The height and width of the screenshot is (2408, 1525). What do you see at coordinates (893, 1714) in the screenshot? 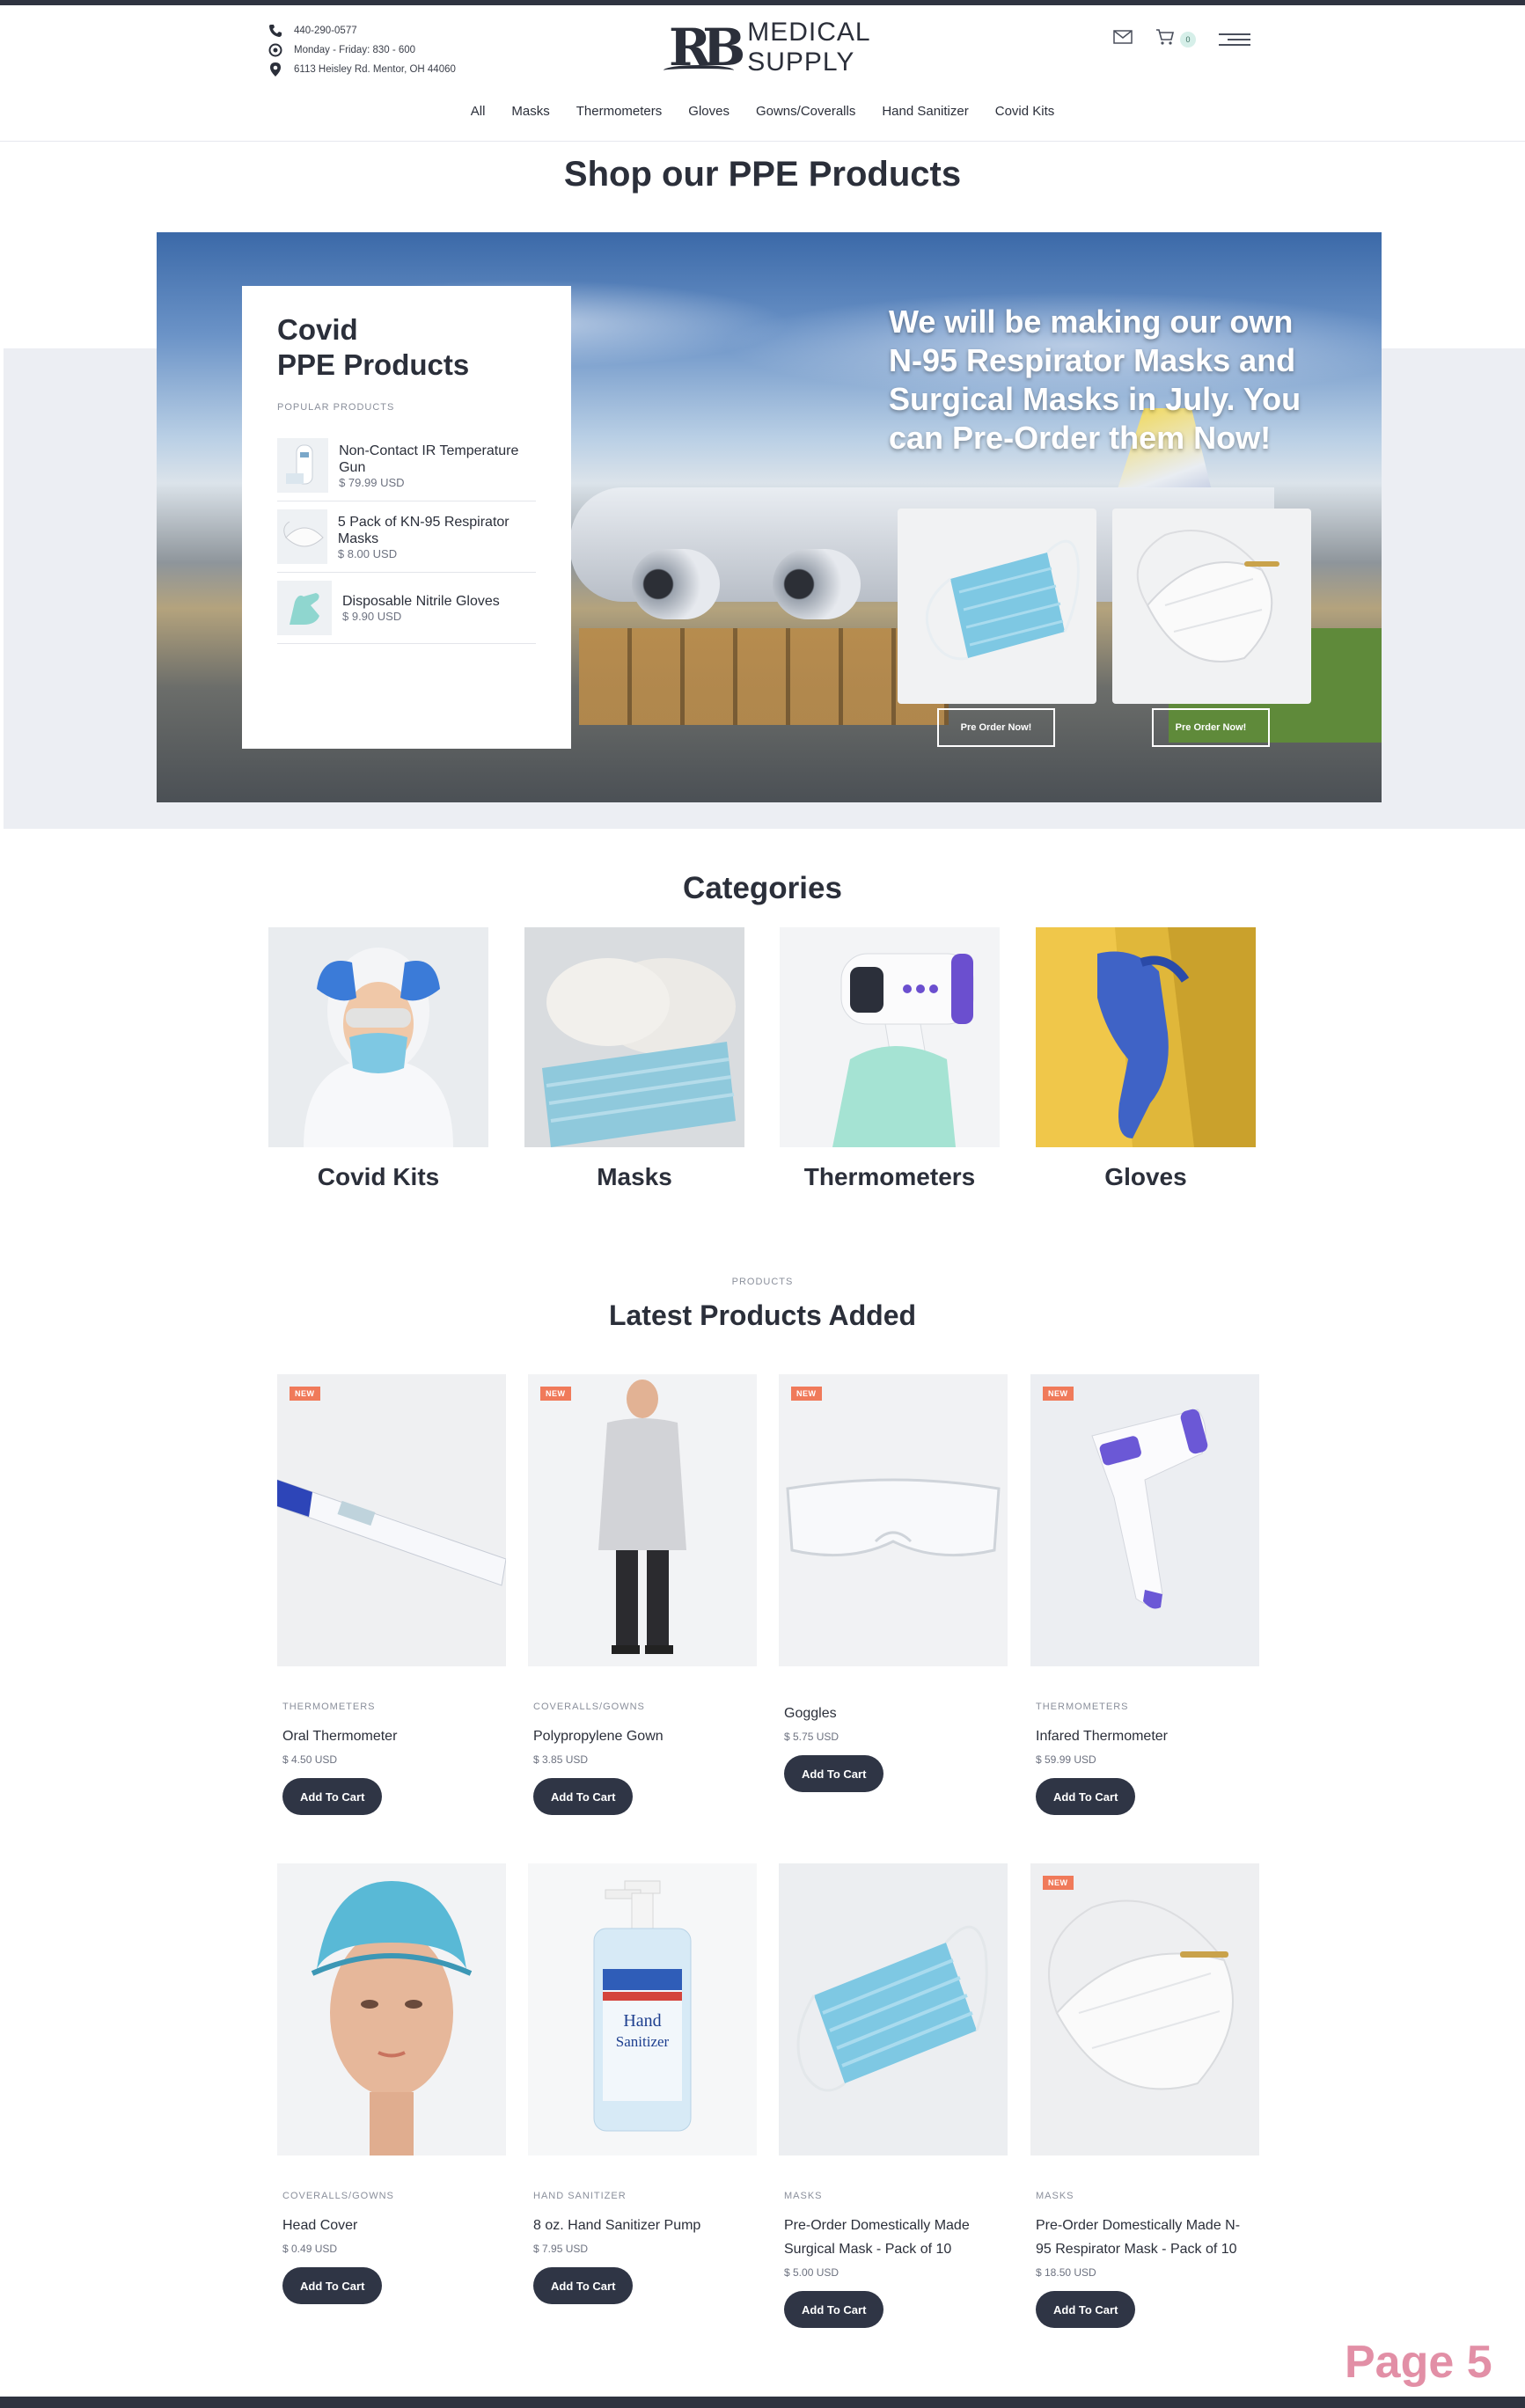
I see `product-name: Goggles` at bounding box center [893, 1714].